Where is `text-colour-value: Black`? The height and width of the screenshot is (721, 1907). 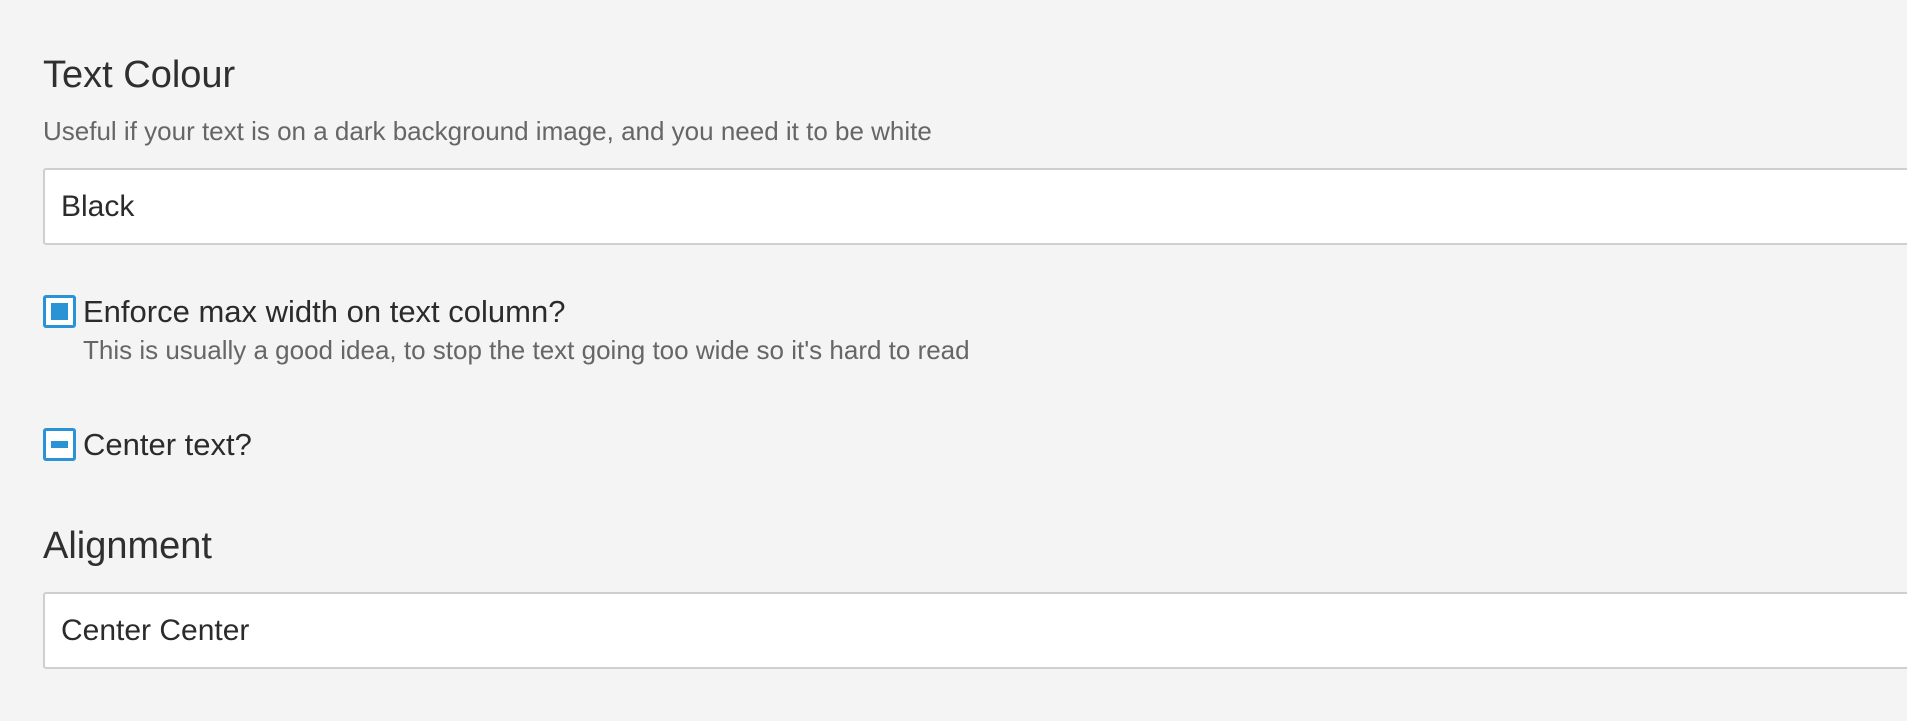 text-colour-value: Black is located at coordinates (98, 206).